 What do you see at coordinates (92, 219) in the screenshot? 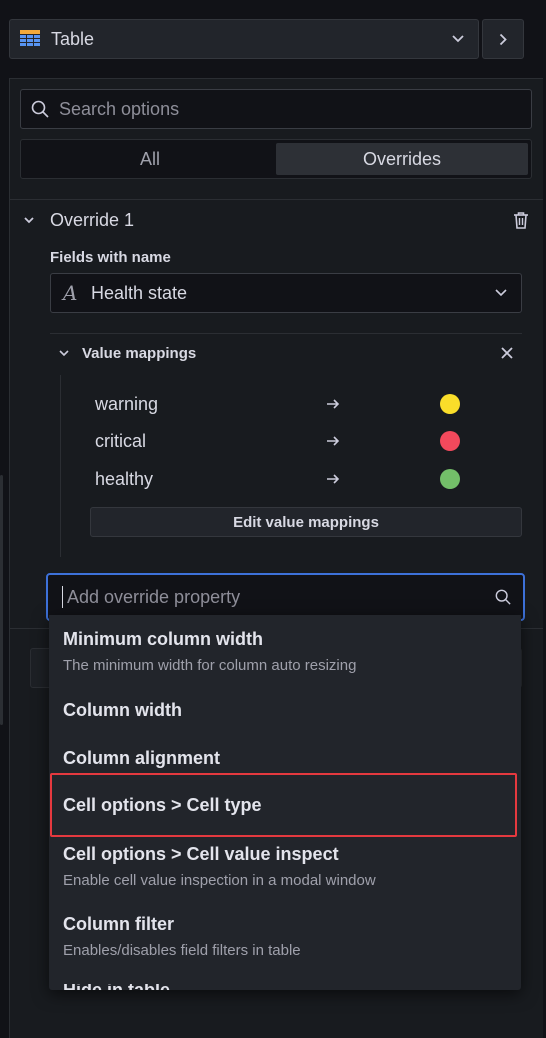
I see `override-title: Override 1` at bounding box center [92, 219].